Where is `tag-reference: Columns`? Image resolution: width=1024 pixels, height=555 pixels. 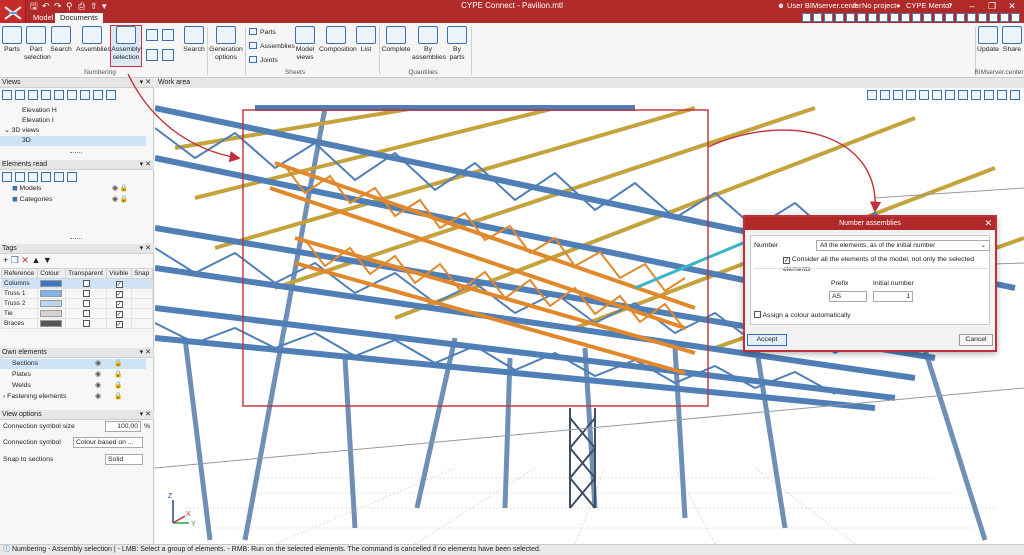
tag-reference: Columns is located at coordinates (19, 283).